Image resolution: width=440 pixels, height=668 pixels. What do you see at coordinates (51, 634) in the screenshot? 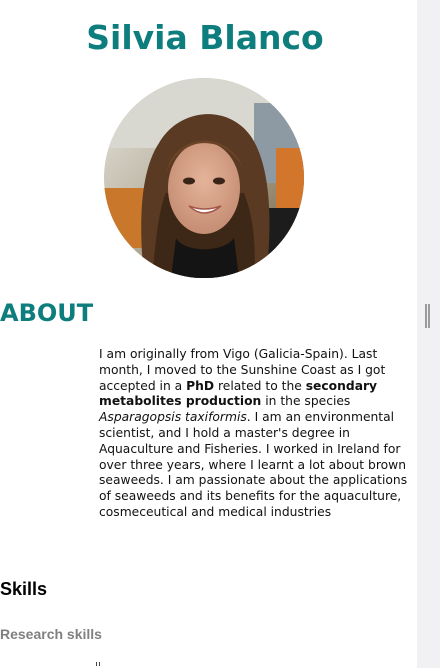
I see `research-skills-heading: Research skills` at bounding box center [51, 634].